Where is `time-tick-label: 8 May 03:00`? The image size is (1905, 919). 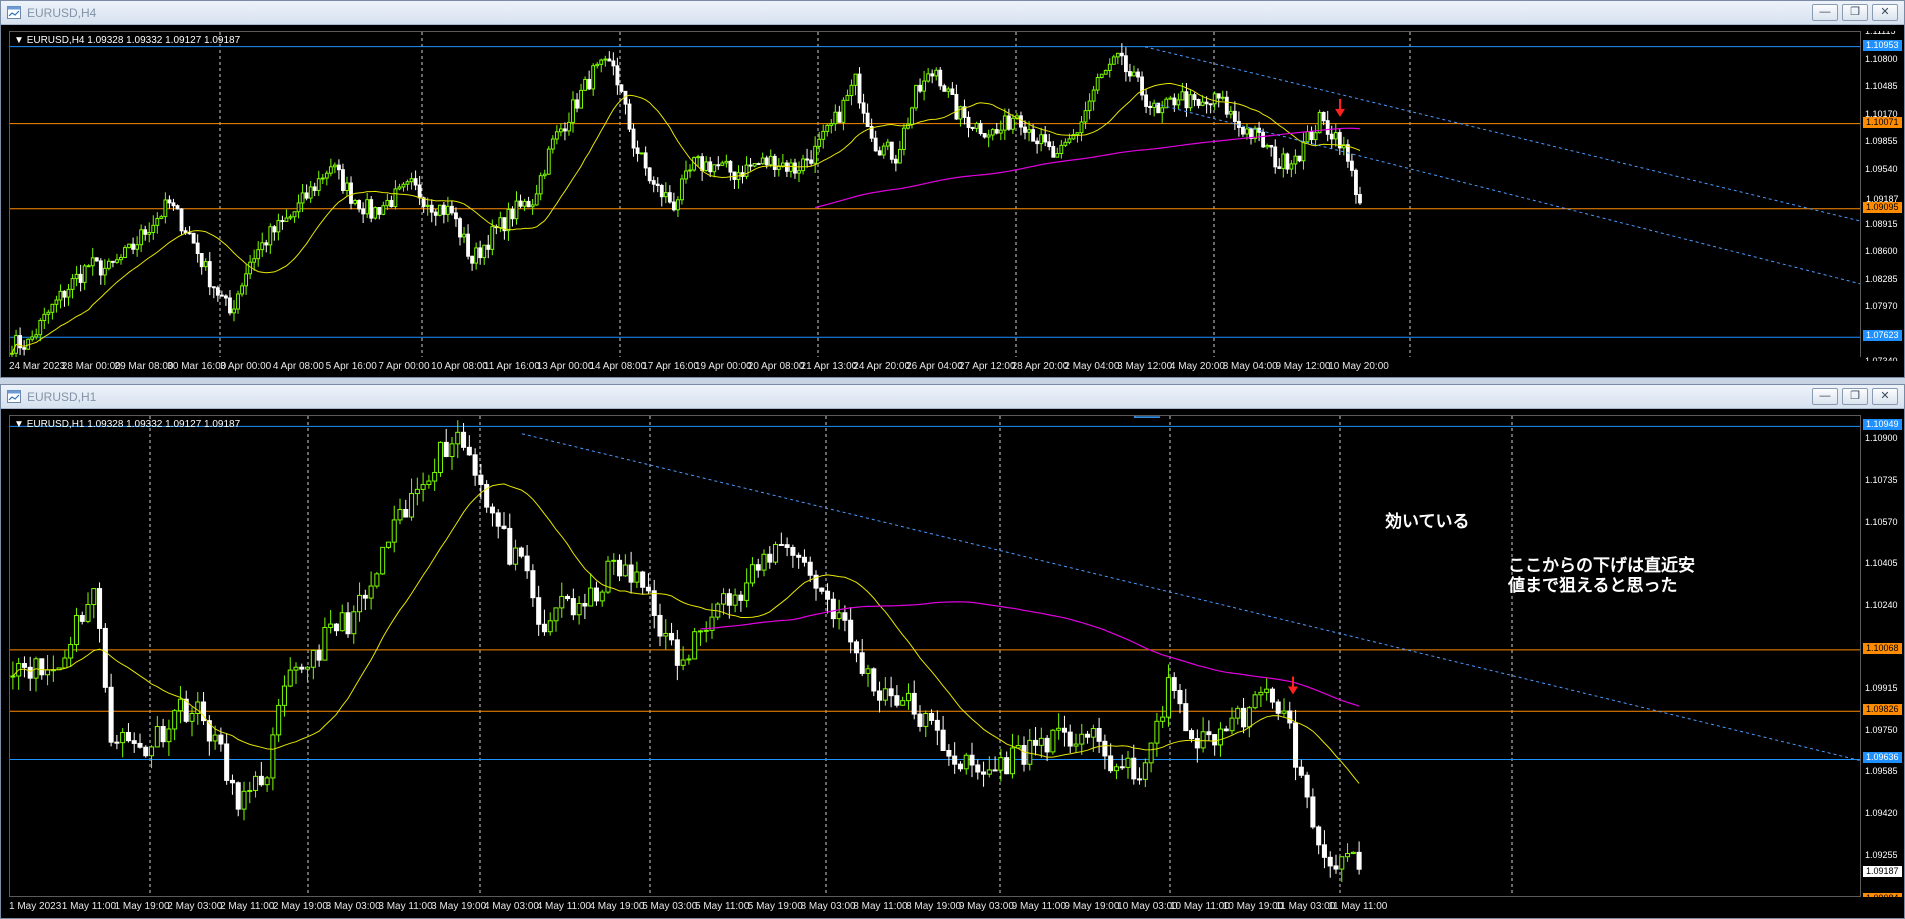 time-tick-label: 8 May 03:00 is located at coordinates (828, 906).